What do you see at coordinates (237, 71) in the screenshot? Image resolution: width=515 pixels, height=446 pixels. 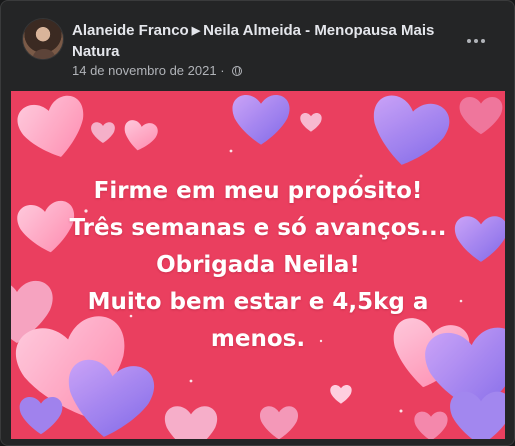 I see `globe-icon` at bounding box center [237, 71].